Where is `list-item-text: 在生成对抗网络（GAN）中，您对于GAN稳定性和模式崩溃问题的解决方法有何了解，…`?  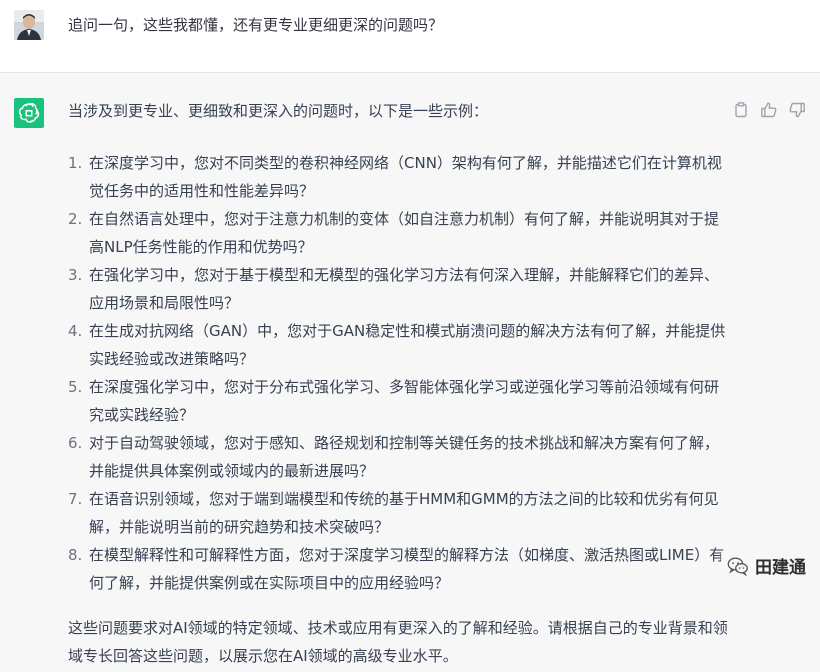 list-item-text: 在生成对抗网络（GAN）中，您对于GAN稳定性和模式崩溃问题的解决方法有何了解，… is located at coordinates (407, 345).